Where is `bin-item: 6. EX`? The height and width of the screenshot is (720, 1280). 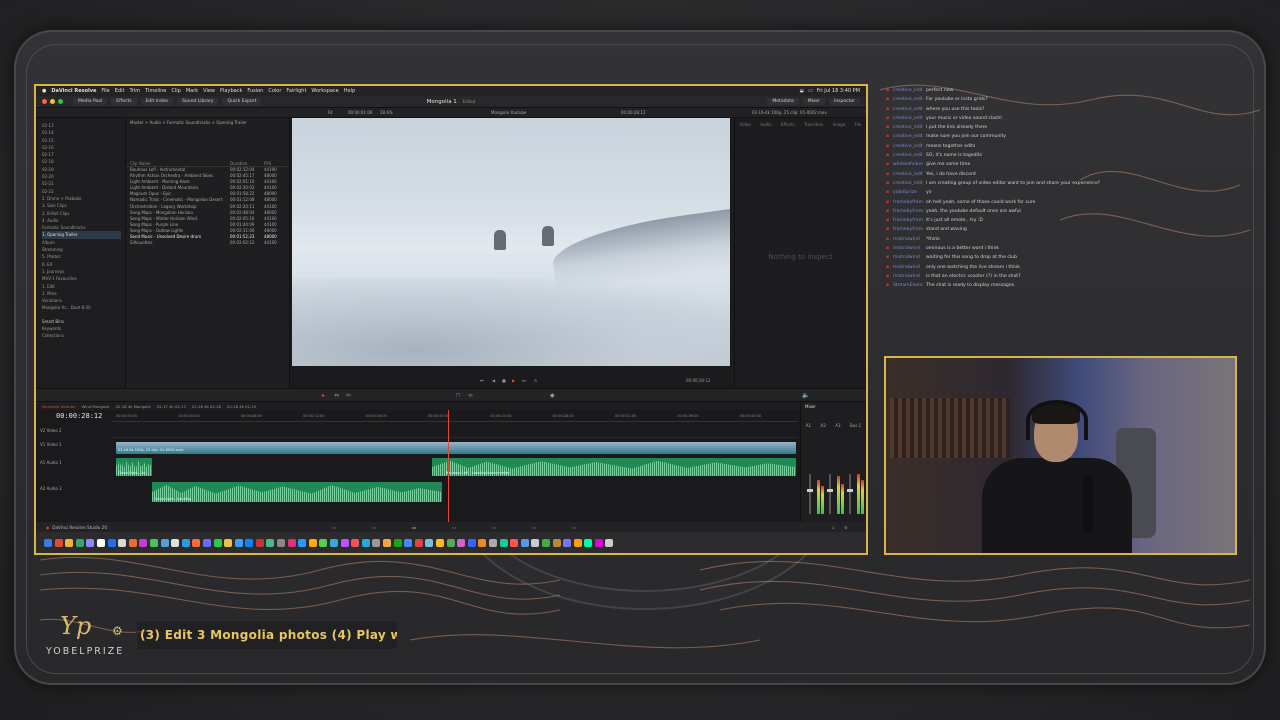 bin-item: 6. EX is located at coordinates (81, 264).